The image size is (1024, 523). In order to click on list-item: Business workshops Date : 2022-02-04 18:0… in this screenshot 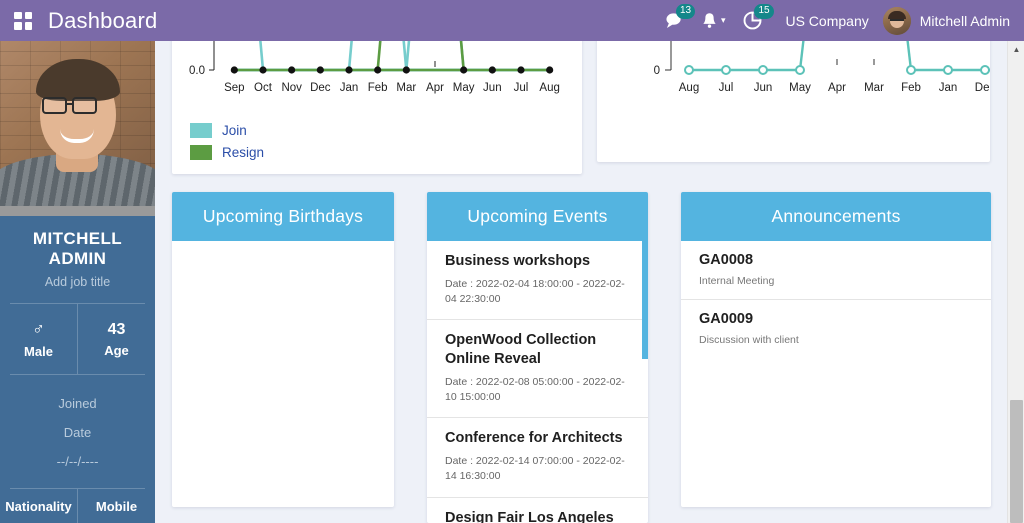, I will do `click(537, 281)`.